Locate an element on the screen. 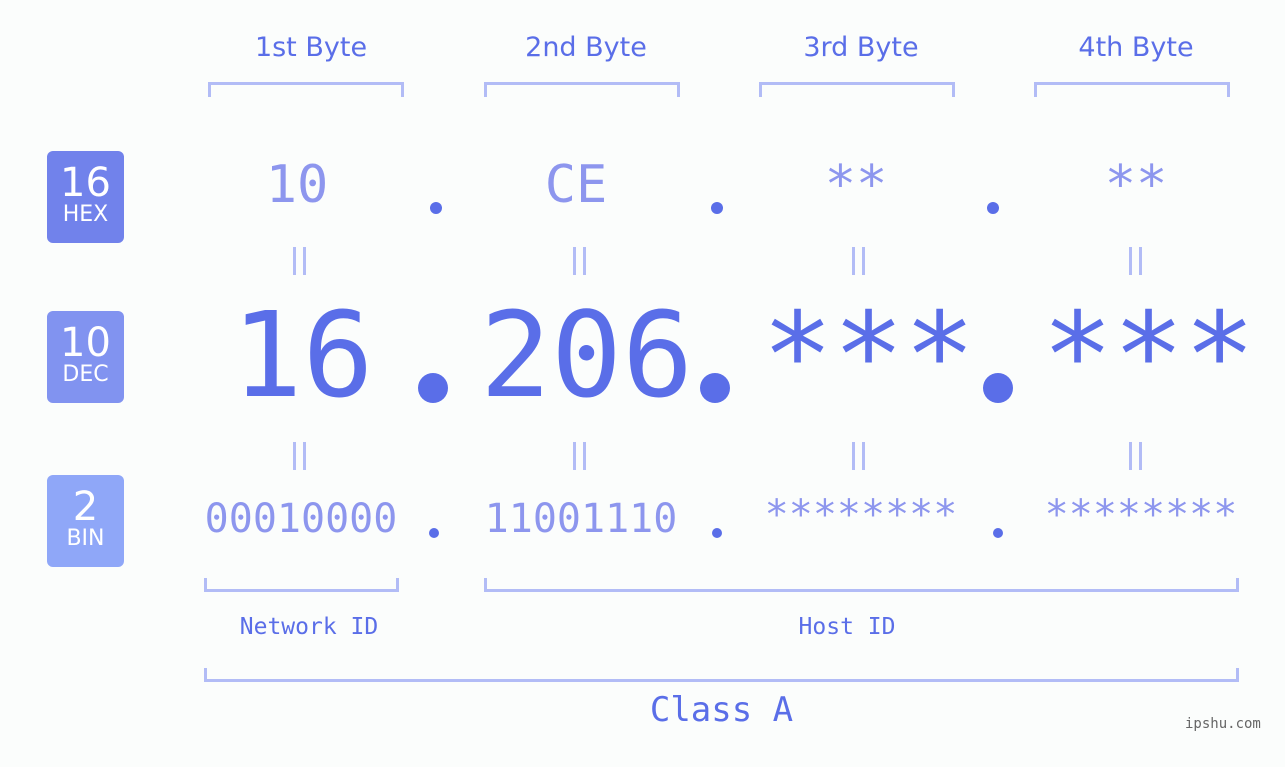  byte-header-4: 4th Byte is located at coordinates (1136, 47).